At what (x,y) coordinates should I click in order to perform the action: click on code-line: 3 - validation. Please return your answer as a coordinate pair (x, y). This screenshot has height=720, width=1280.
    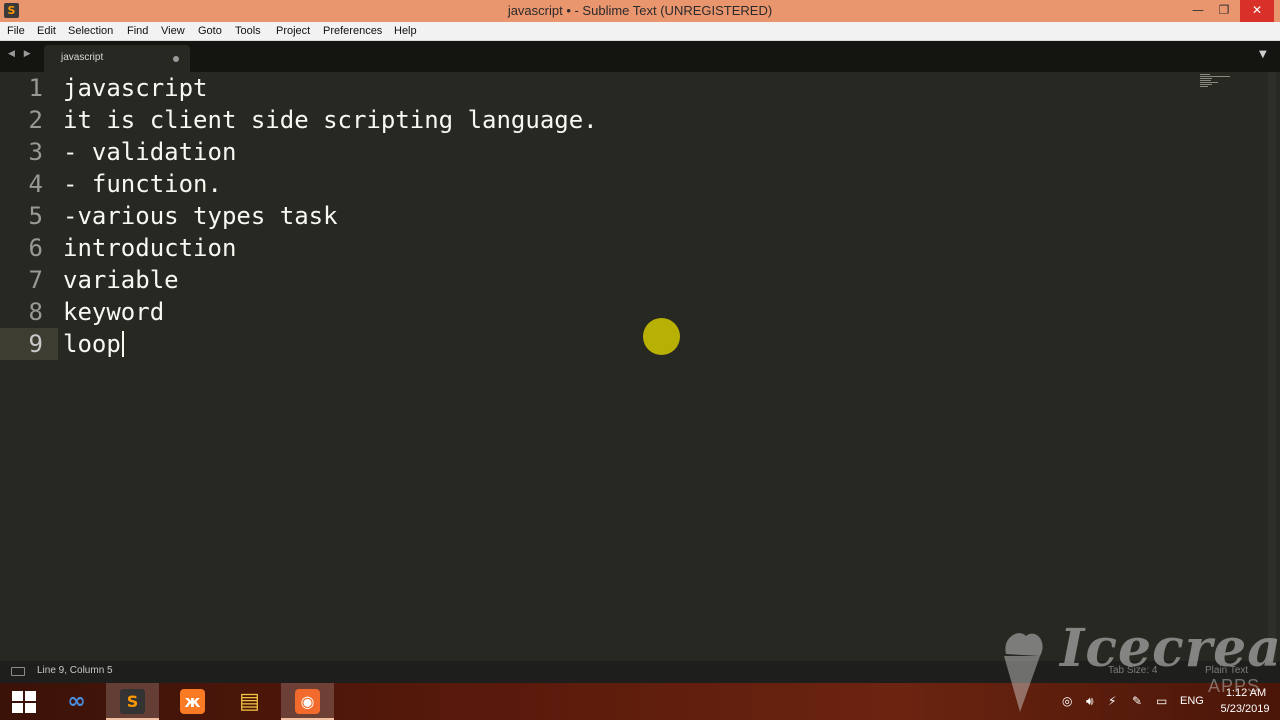
    Looking at the image, I should click on (600, 152).